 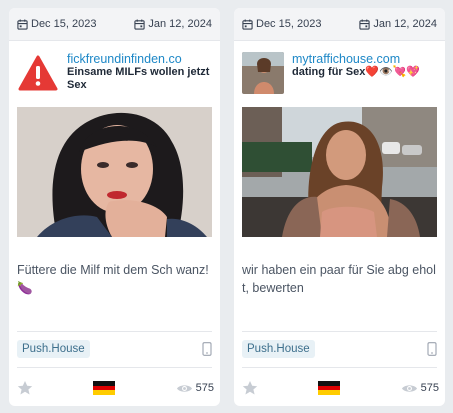 I want to click on ad-domain-link: fickfreundinfinden.co, so click(x=140, y=59).